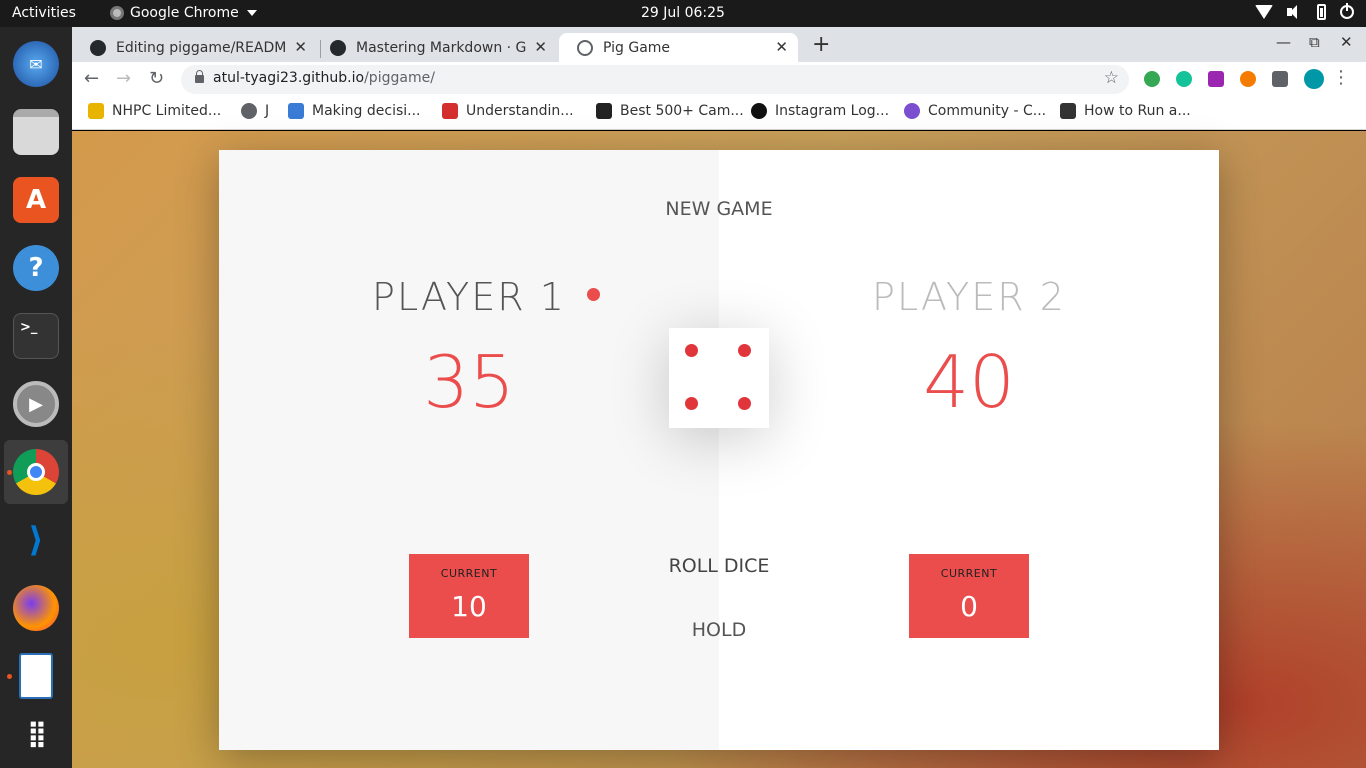 This screenshot has height=768, width=1366. I want to click on app-menu-label: Google Chrome, so click(184, 13).